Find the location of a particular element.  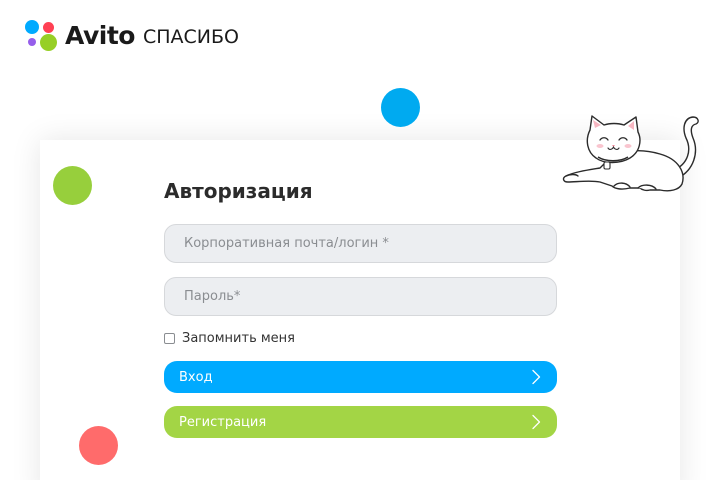

register-button: Регистрация is located at coordinates (360, 422).